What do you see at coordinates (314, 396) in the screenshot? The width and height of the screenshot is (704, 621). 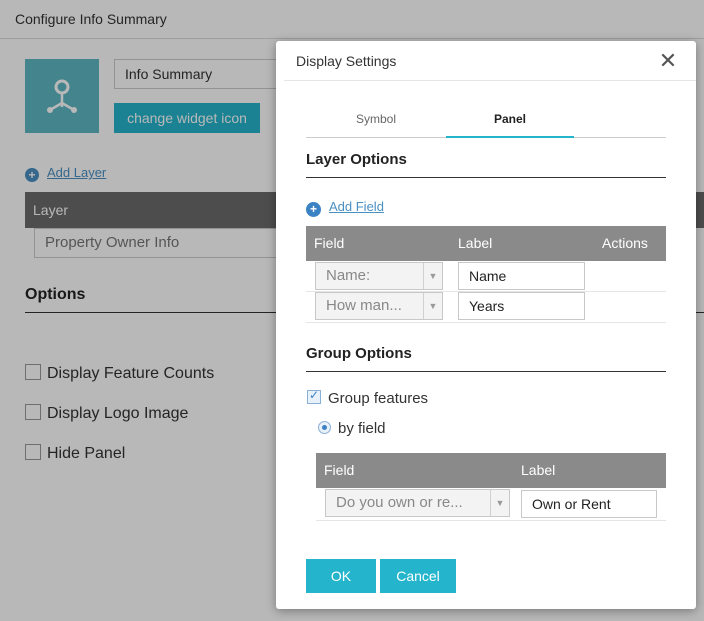 I see `checkbox-checked-icon` at bounding box center [314, 396].